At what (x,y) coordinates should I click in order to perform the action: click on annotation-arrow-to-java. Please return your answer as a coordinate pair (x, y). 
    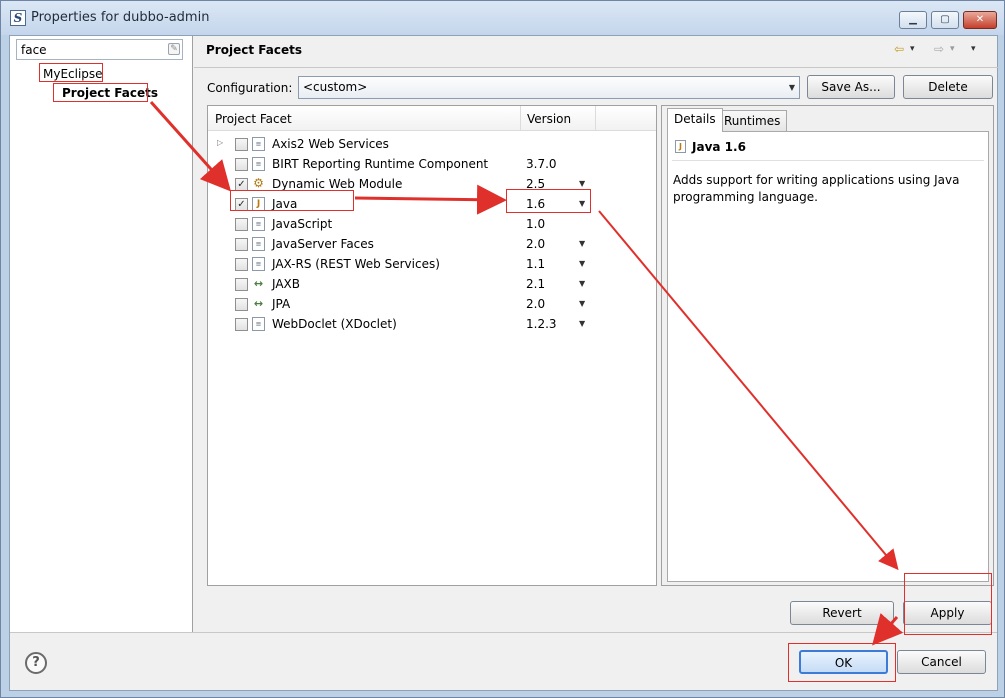
    Looking at the image, I should click on (190, 146).